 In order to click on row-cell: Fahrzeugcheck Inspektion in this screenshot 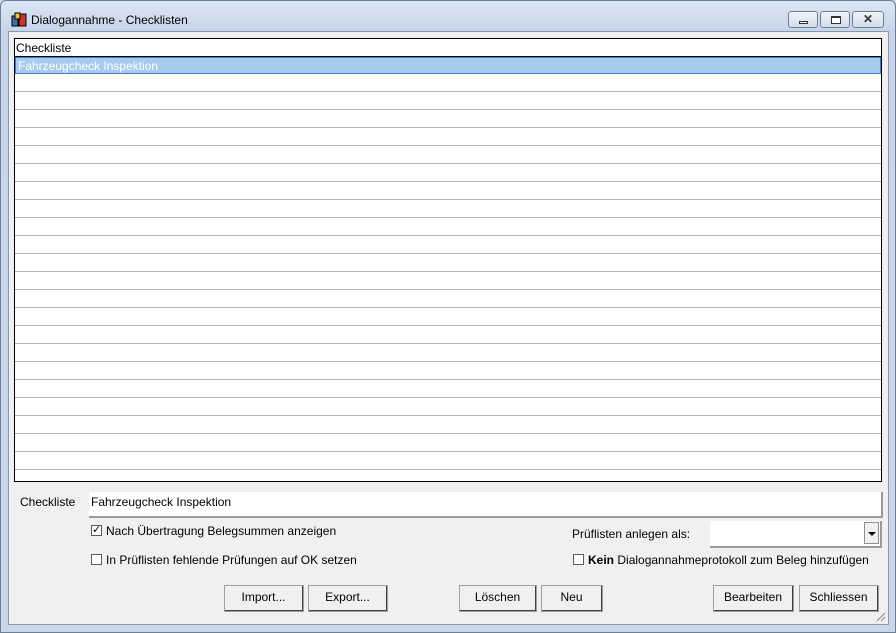, I will do `click(88, 66)`.